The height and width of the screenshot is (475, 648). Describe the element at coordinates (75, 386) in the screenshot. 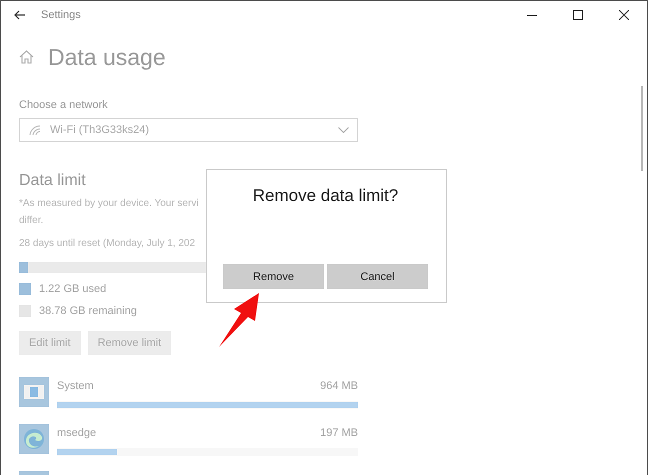

I see `app-name: System` at that location.